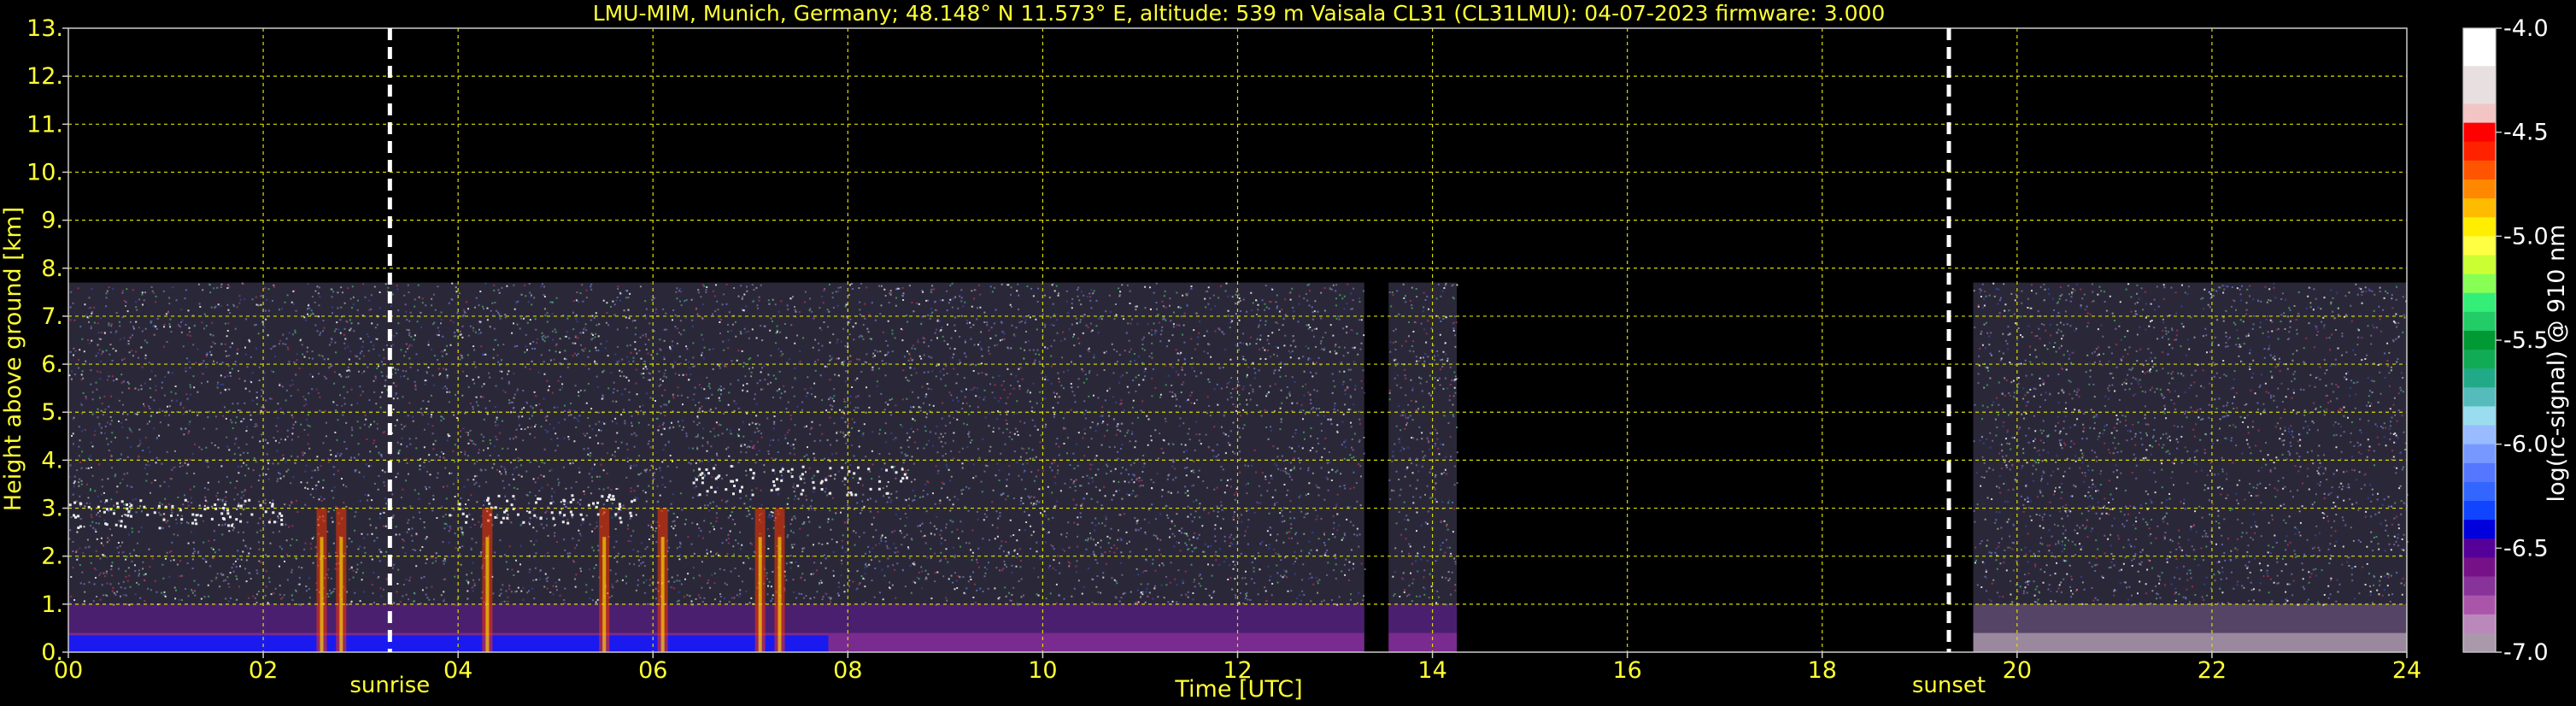 The image size is (2576, 706). What do you see at coordinates (2406, 670) in the screenshot?
I see `x-tick-label: 24` at bounding box center [2406, 670].